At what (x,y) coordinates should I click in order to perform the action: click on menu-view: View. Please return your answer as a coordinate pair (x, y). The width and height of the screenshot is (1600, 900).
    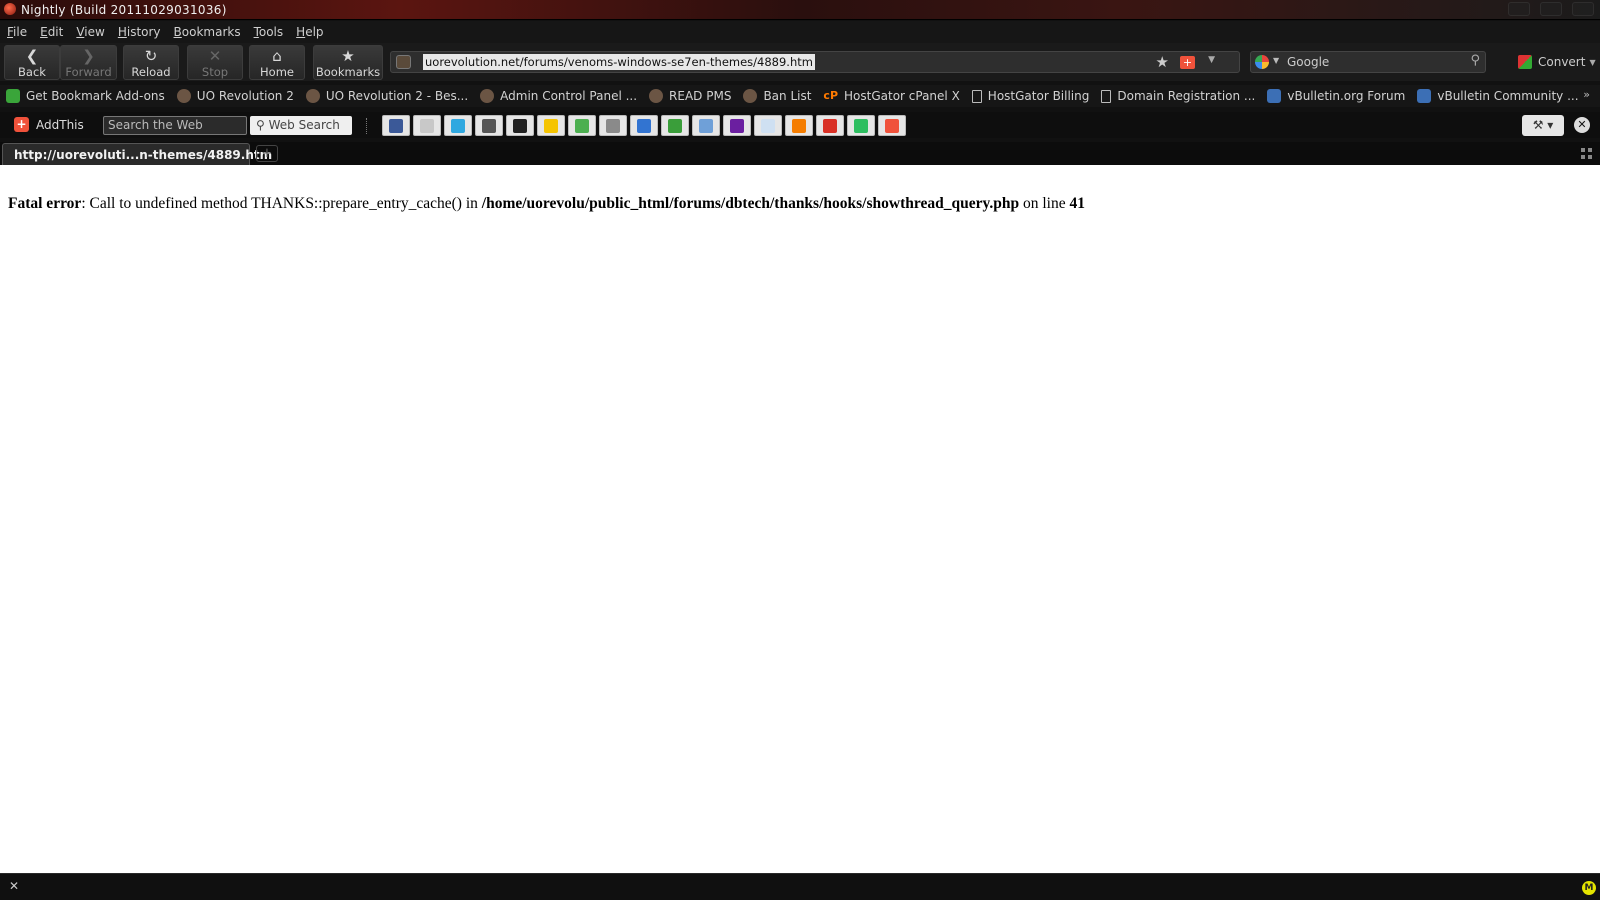
    Looking at the image, I should click on (90, 32).